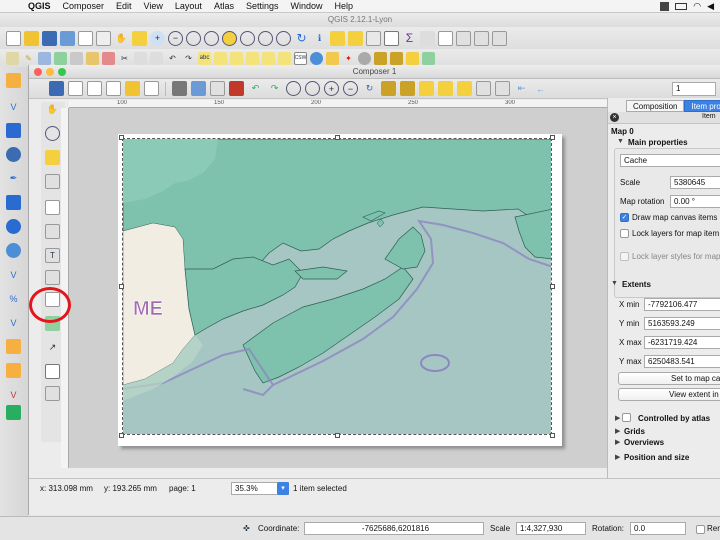 This screenshot has width=720, height=540. What do you see at coordinates (388, 88) in the screenshot?
I see `lock-items-icon` at bounding box center [388, 88].